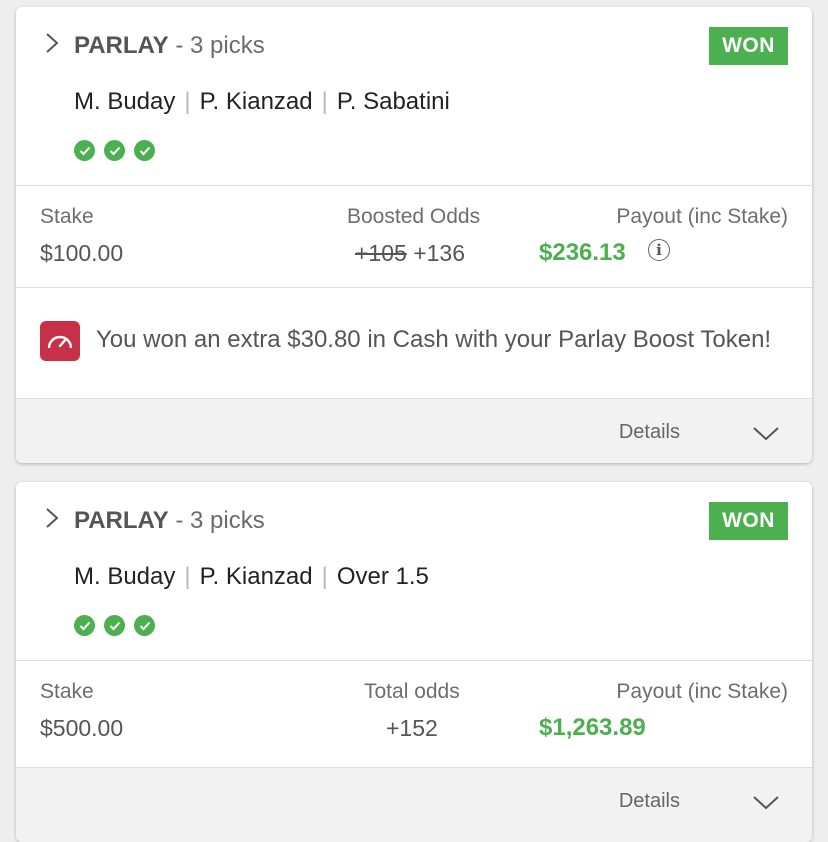 This screenshot has width=828, height=842. What do you see at coordinates (414, 216) in the screenshot?
I see `odds-label: Boosted Odds` at bounding box center [414, 216].